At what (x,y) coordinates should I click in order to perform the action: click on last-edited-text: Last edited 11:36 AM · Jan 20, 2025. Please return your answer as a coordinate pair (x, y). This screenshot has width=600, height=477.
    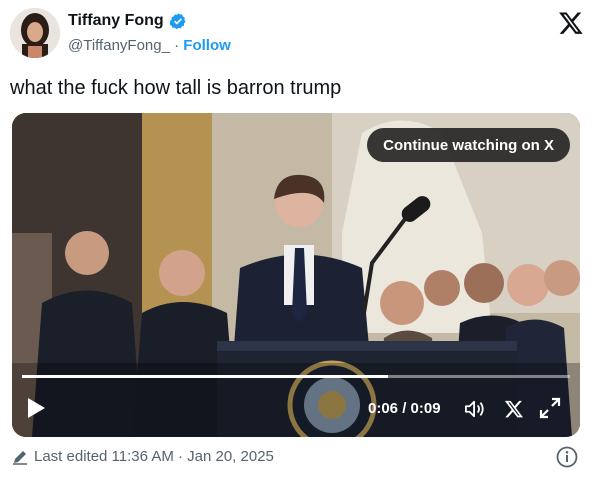
    Looking at the image, I should click on (154, 456).